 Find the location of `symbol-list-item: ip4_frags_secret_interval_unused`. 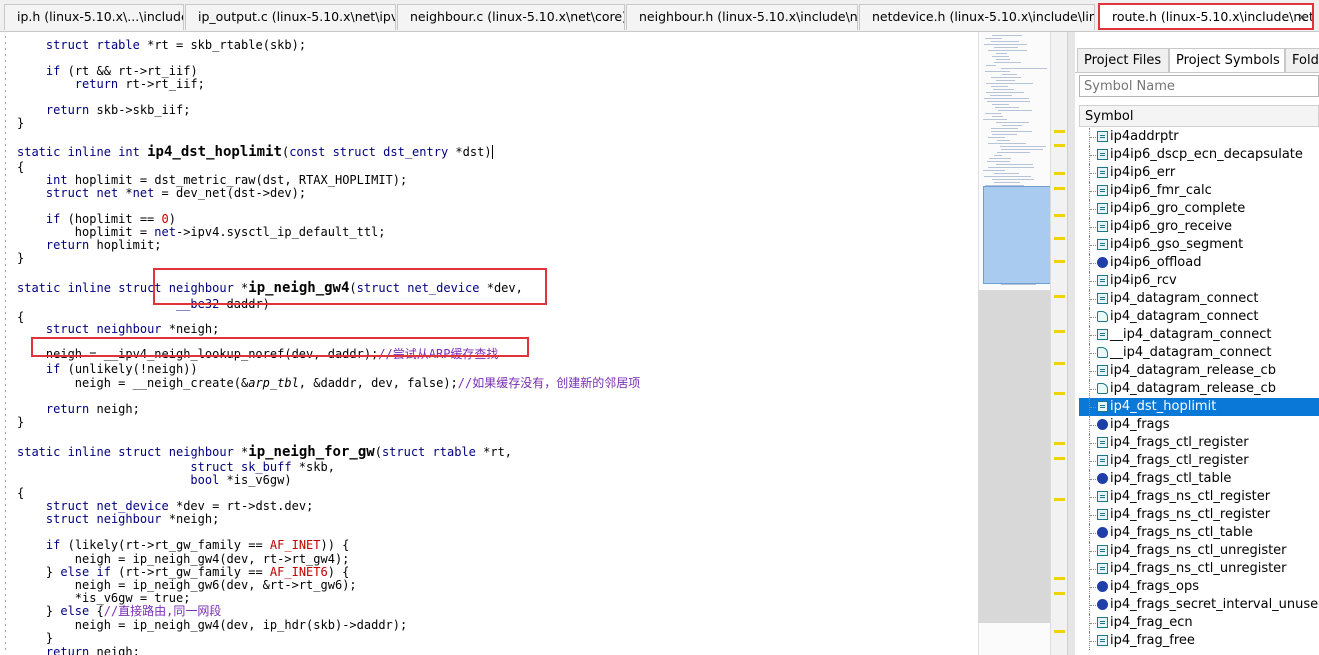

symbol-list-item: ip4_frags_secret_interval_unused is located at coordinates (1199, 605).